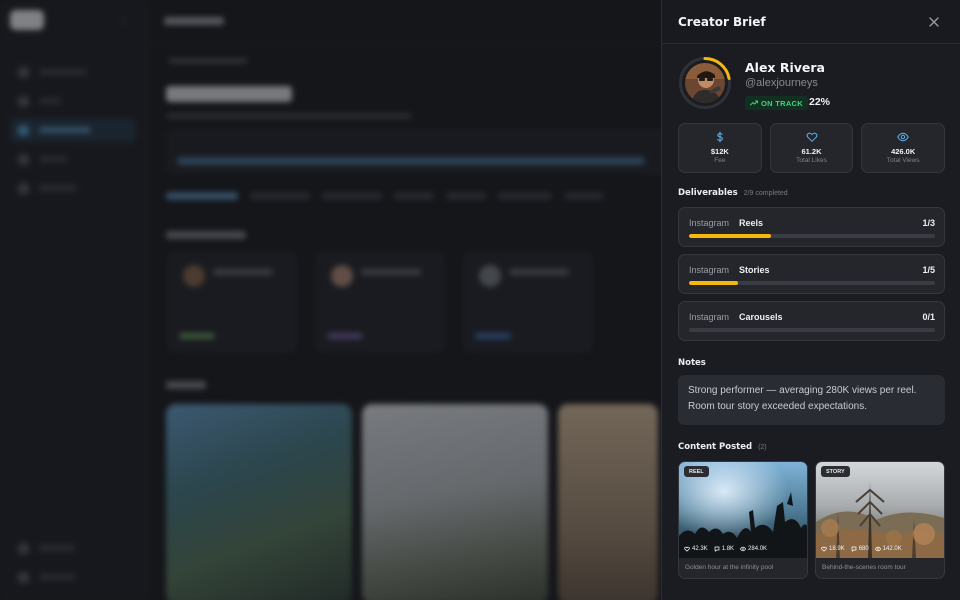 The height and width of the screenshot is (600, 960). Describe the element at coordinates (124, 20) in the screenshot. I see `collapse-icon: ‹` at that location.